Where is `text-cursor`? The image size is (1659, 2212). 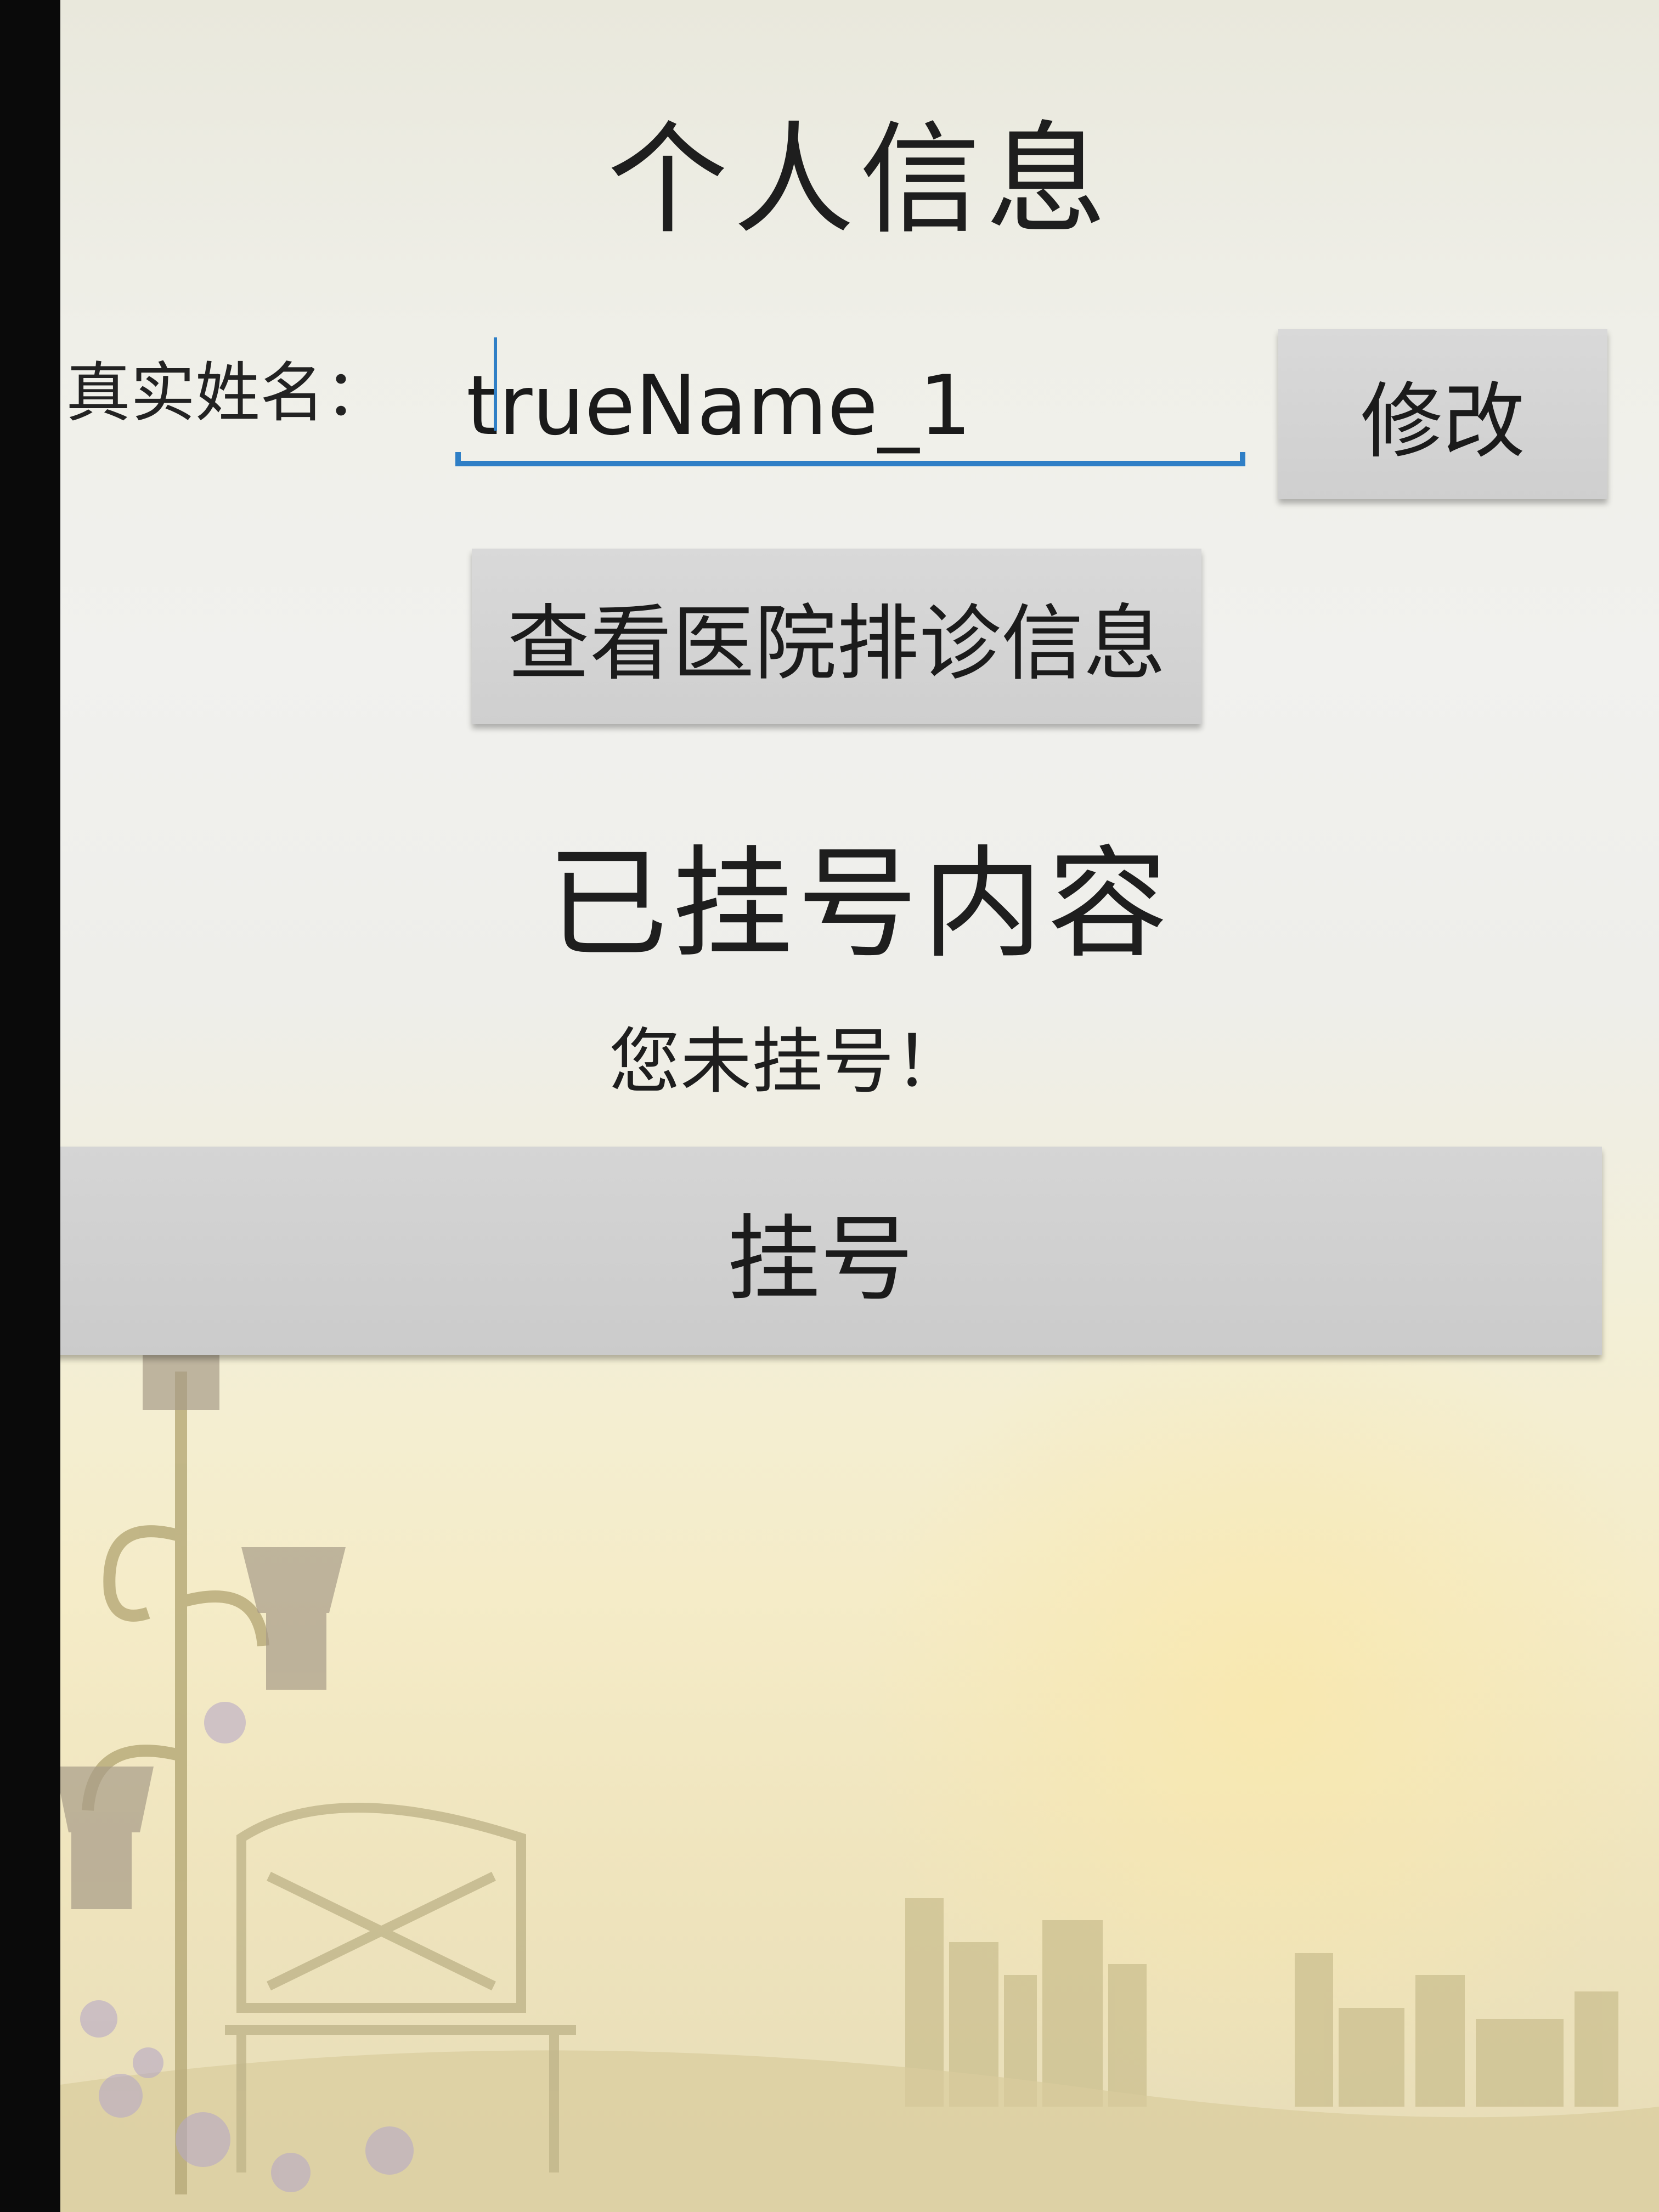
text-cursor is located at coordinates (496, 384).